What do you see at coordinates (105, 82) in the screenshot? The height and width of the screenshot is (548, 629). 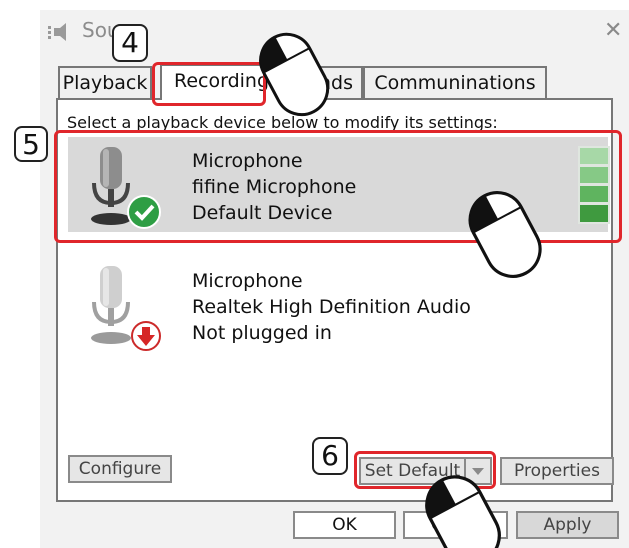 I see `tab-playback: Playback` at bounding box center [105, 82].